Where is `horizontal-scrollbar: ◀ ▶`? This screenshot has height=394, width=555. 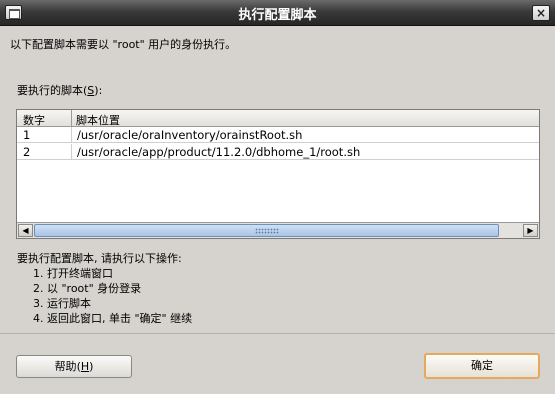
horizontal-scrollbar: ◀ ▶ is located at coordinates (278, 230).